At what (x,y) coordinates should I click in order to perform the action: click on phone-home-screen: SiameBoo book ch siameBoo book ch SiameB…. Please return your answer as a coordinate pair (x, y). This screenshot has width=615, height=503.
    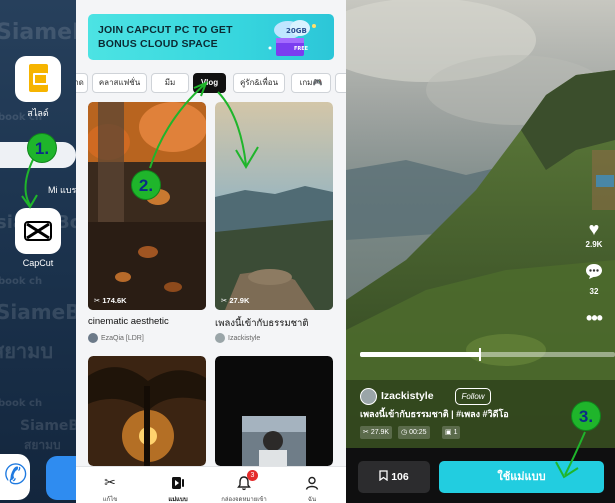
    Looking at the image, I should click on (38, 251).